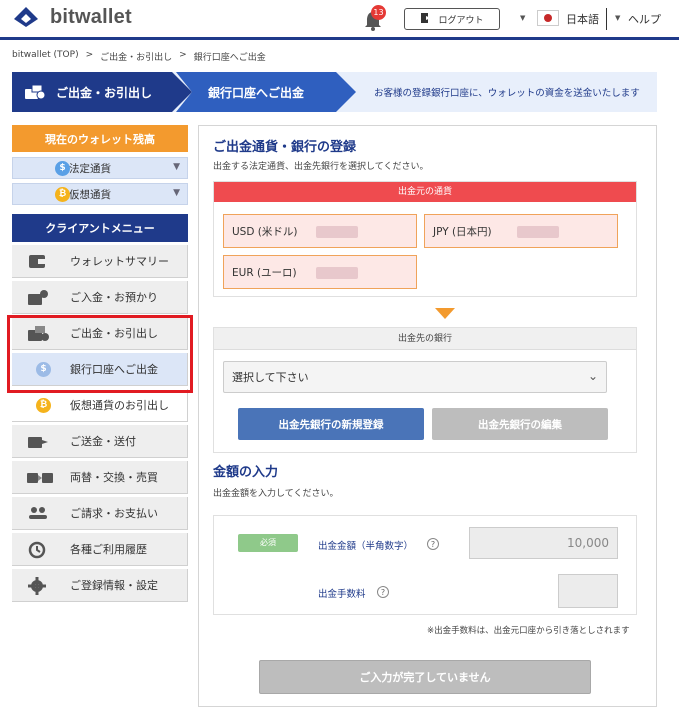  What do you see at coordinates (100, 354) in the screenshot?
I see `highlight-box` at bounding box center [100, 354].